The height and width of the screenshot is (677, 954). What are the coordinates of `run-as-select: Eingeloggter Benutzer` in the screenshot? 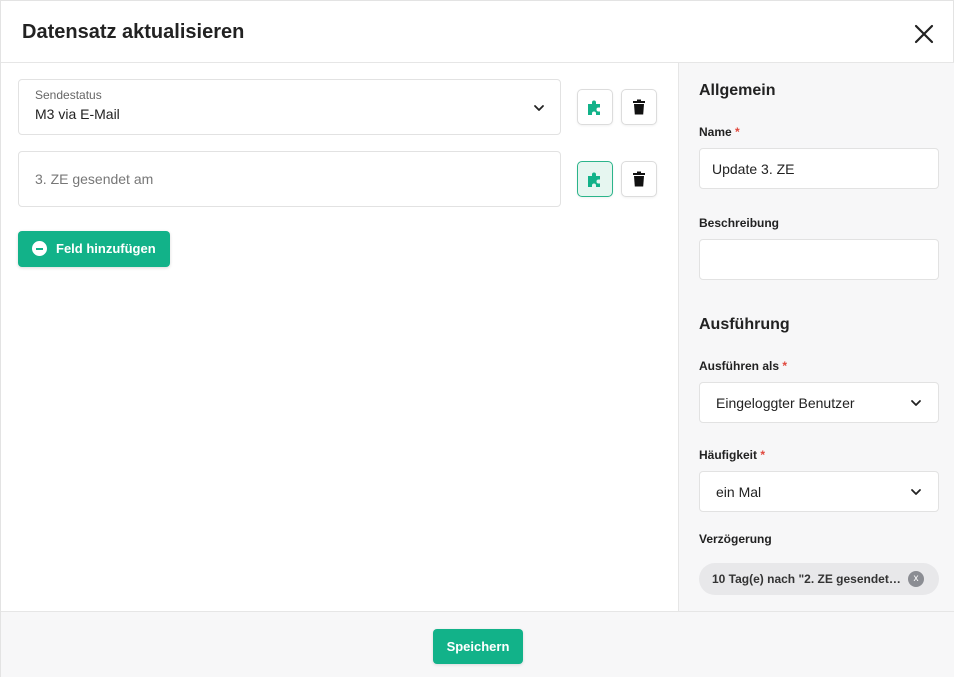 It's located at (819, 402).